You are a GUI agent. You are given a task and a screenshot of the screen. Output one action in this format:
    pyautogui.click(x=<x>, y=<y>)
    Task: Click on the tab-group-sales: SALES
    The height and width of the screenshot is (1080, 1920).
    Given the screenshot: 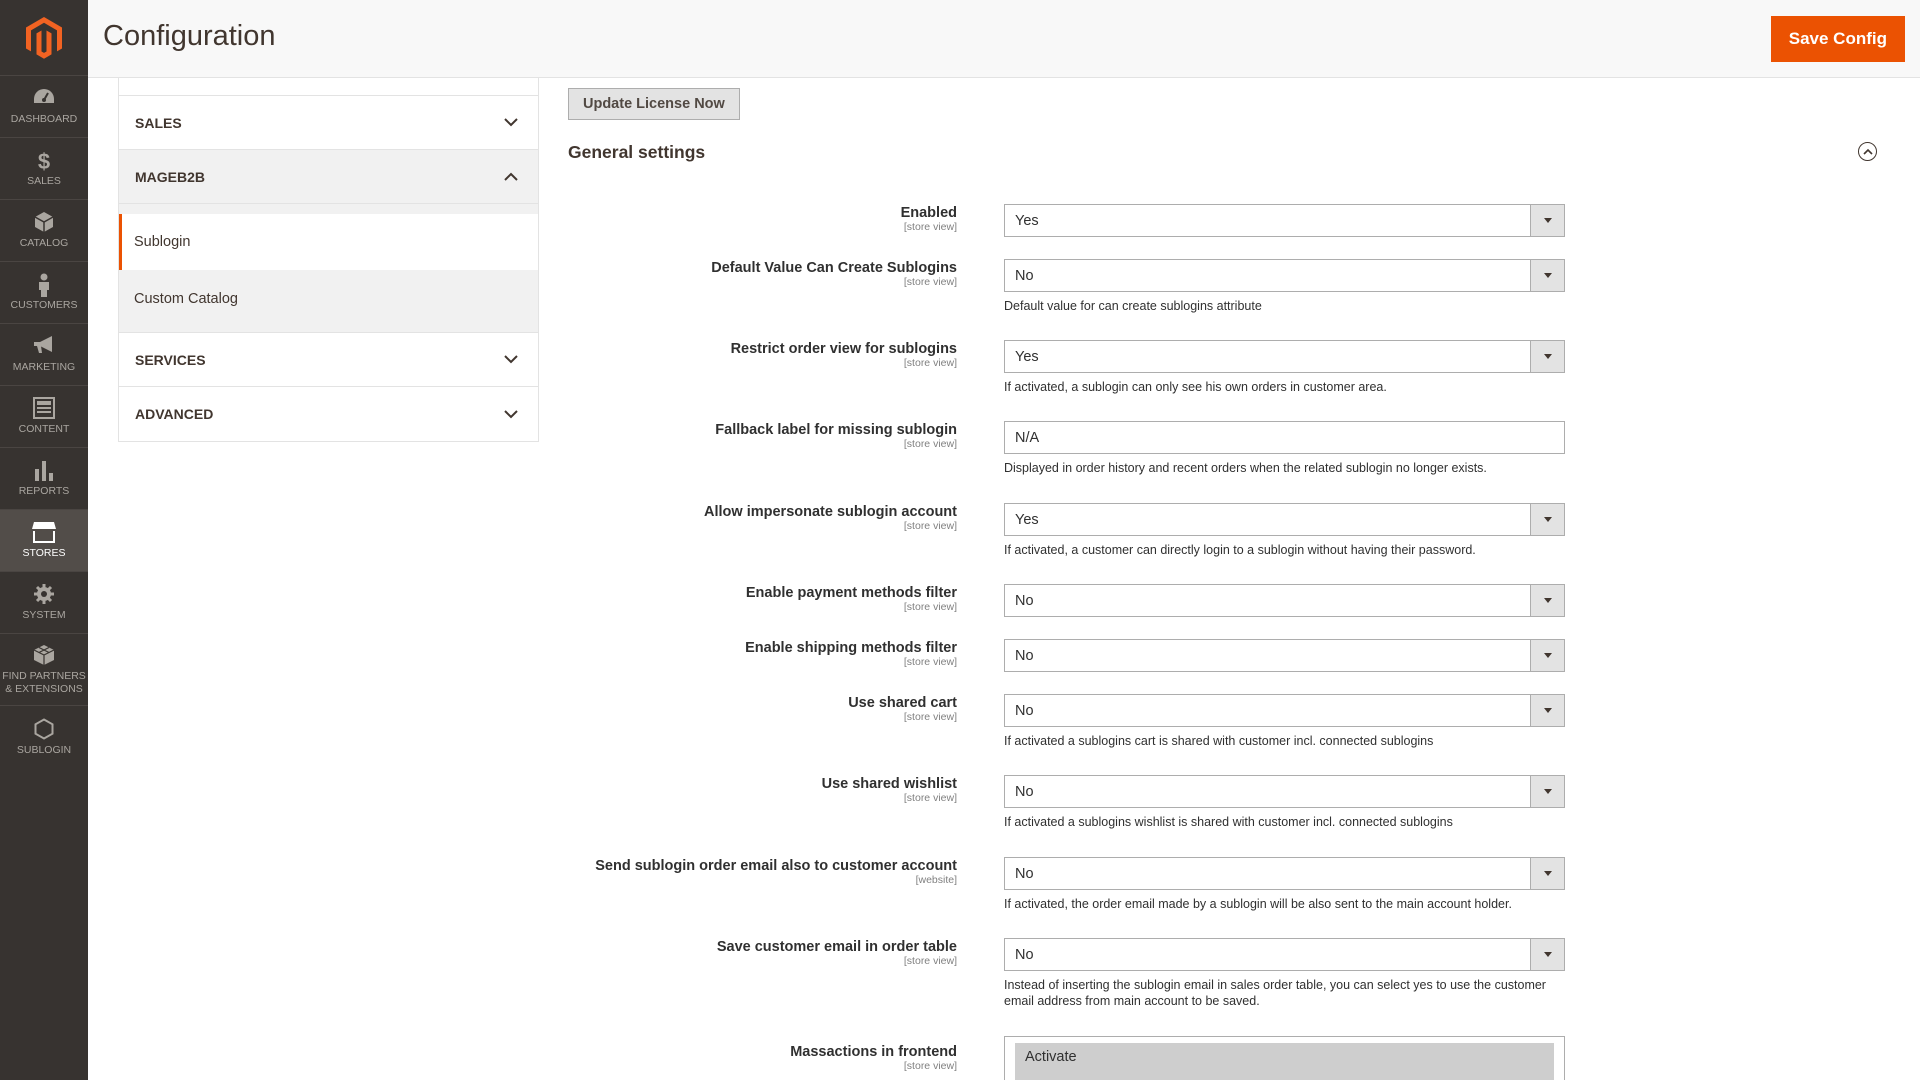 What is the action you would take?
    pyautogui.click(x=328, y=123)
    